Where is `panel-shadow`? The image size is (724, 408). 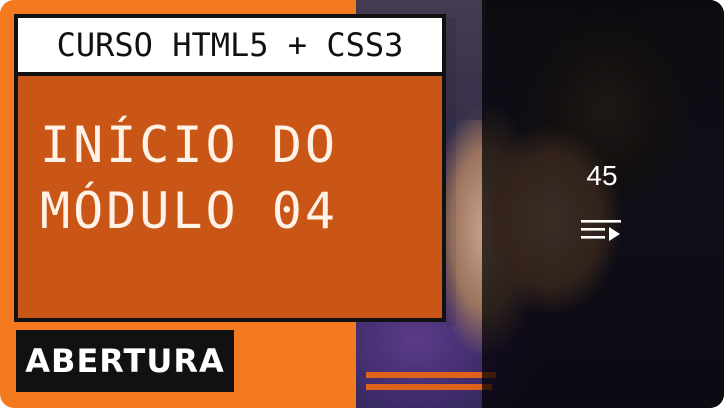
panel-shadow is located at coordinates (451, 172).